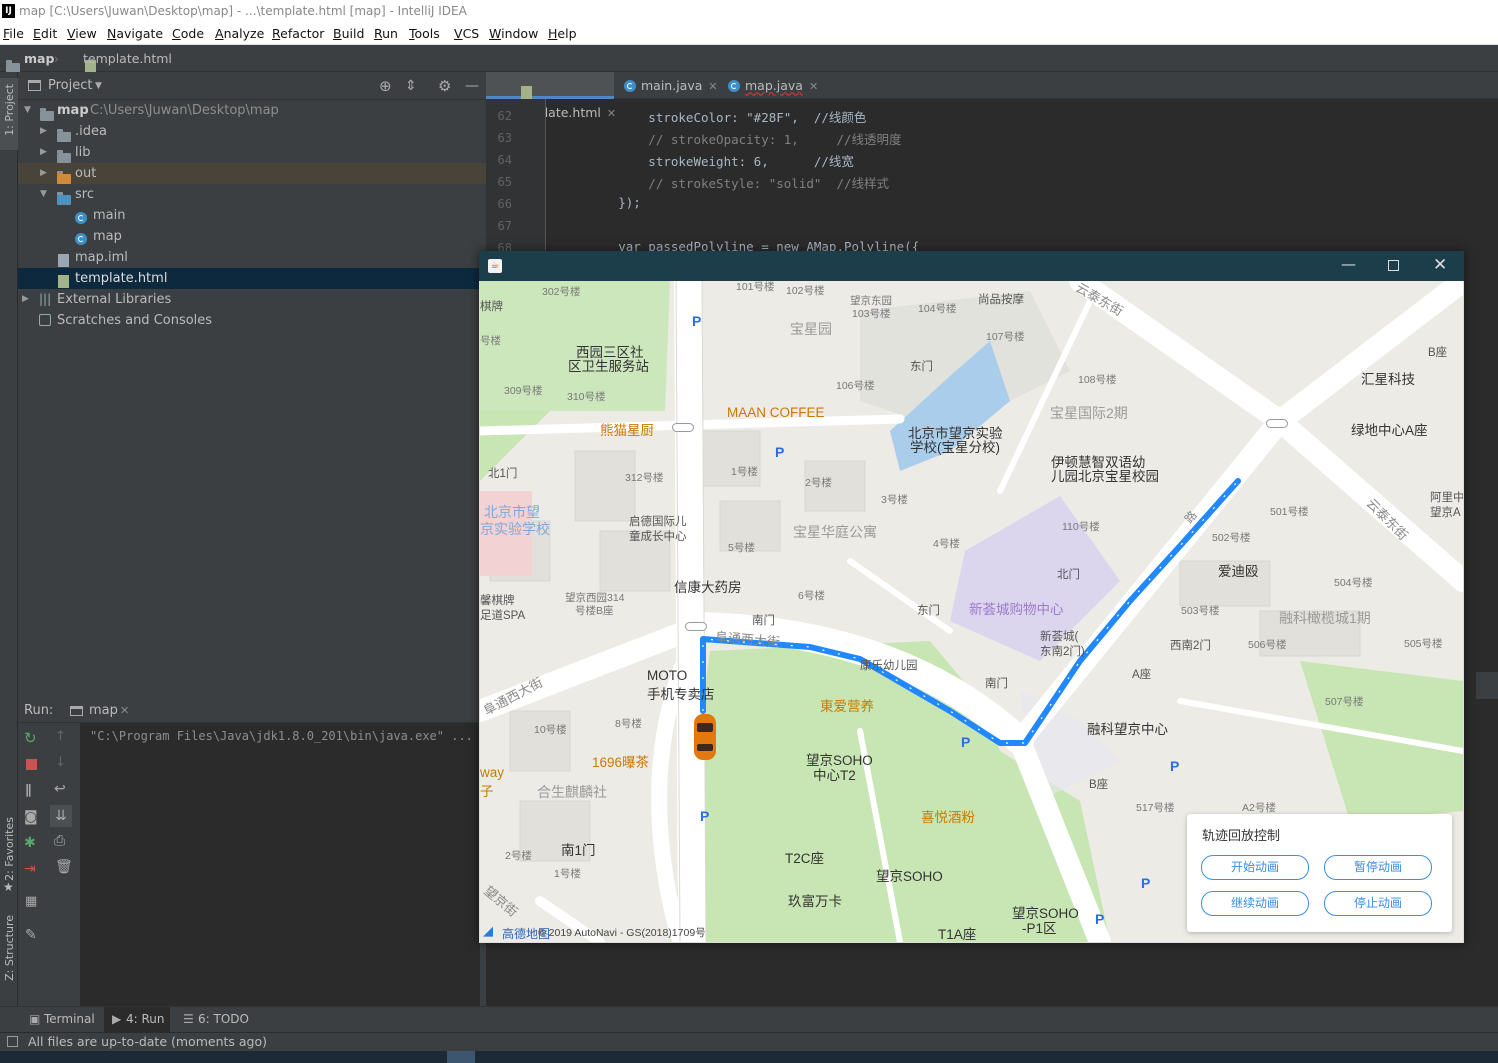 The height and width of the screenshot is (1063, 1498). Describe the element at coordinates (135, 34) in the screenshot. I see `menu-navigate: Navigate` at that location.